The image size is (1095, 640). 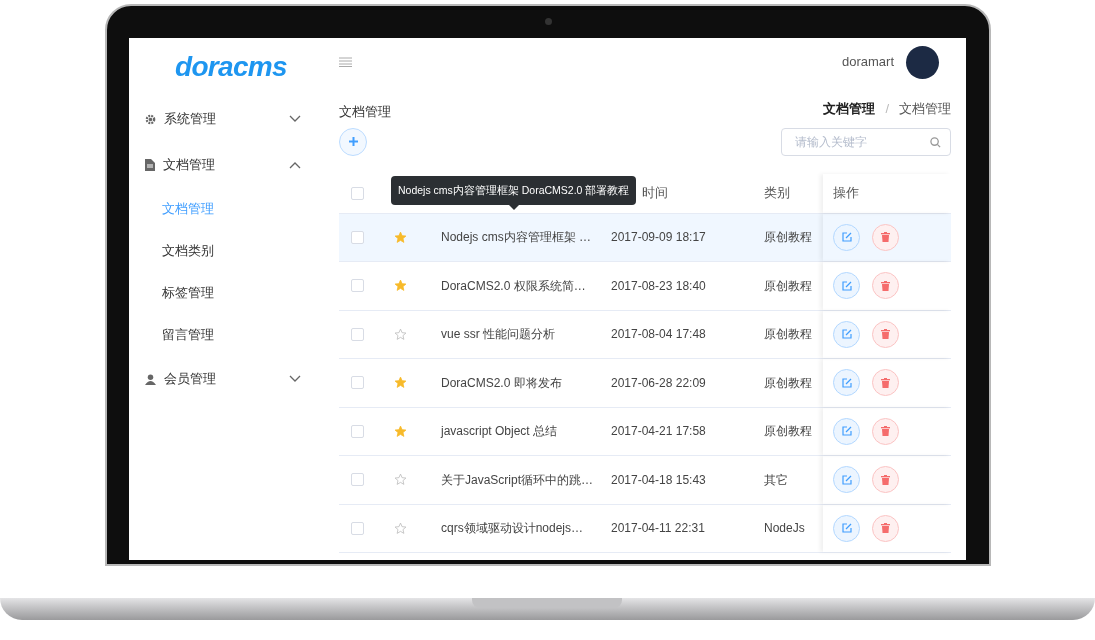 I want to click on search-field: 请输入关键字, so click(x=866, y=141).